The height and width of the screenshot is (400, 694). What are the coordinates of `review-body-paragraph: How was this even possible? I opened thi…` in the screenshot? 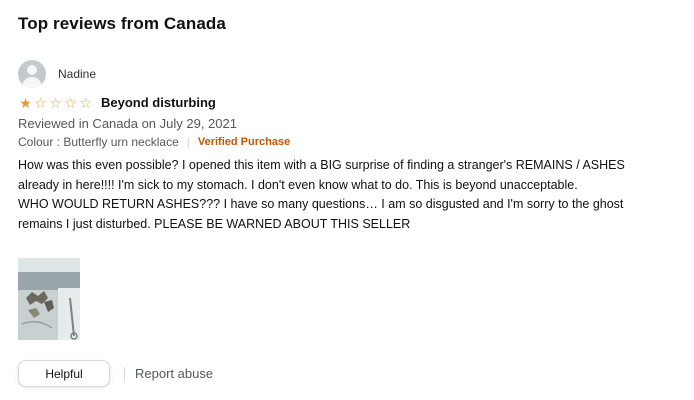 It's located at (321, 175).